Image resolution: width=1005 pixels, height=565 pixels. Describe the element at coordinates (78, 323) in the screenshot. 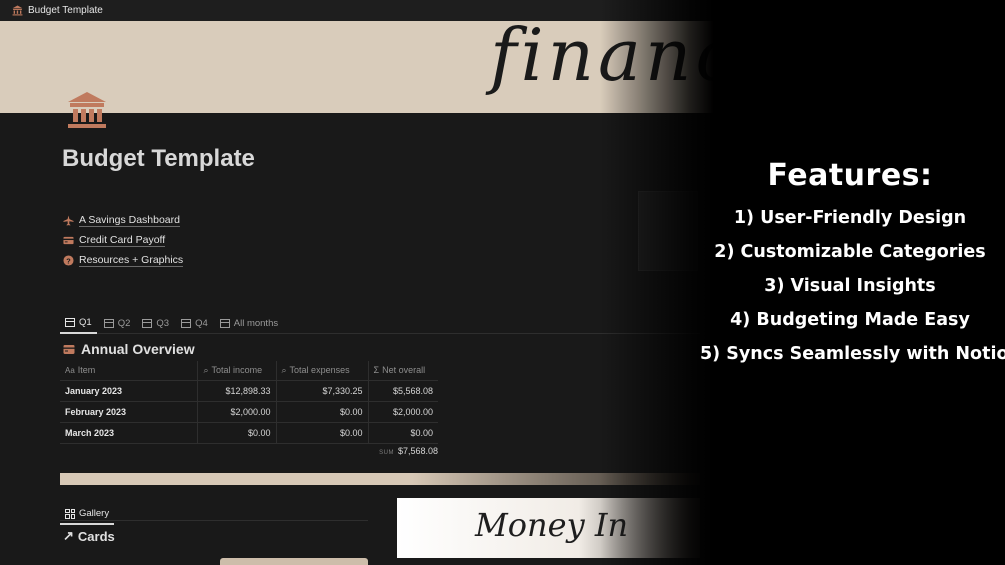

I see `tab-q1: Q1` at that location.